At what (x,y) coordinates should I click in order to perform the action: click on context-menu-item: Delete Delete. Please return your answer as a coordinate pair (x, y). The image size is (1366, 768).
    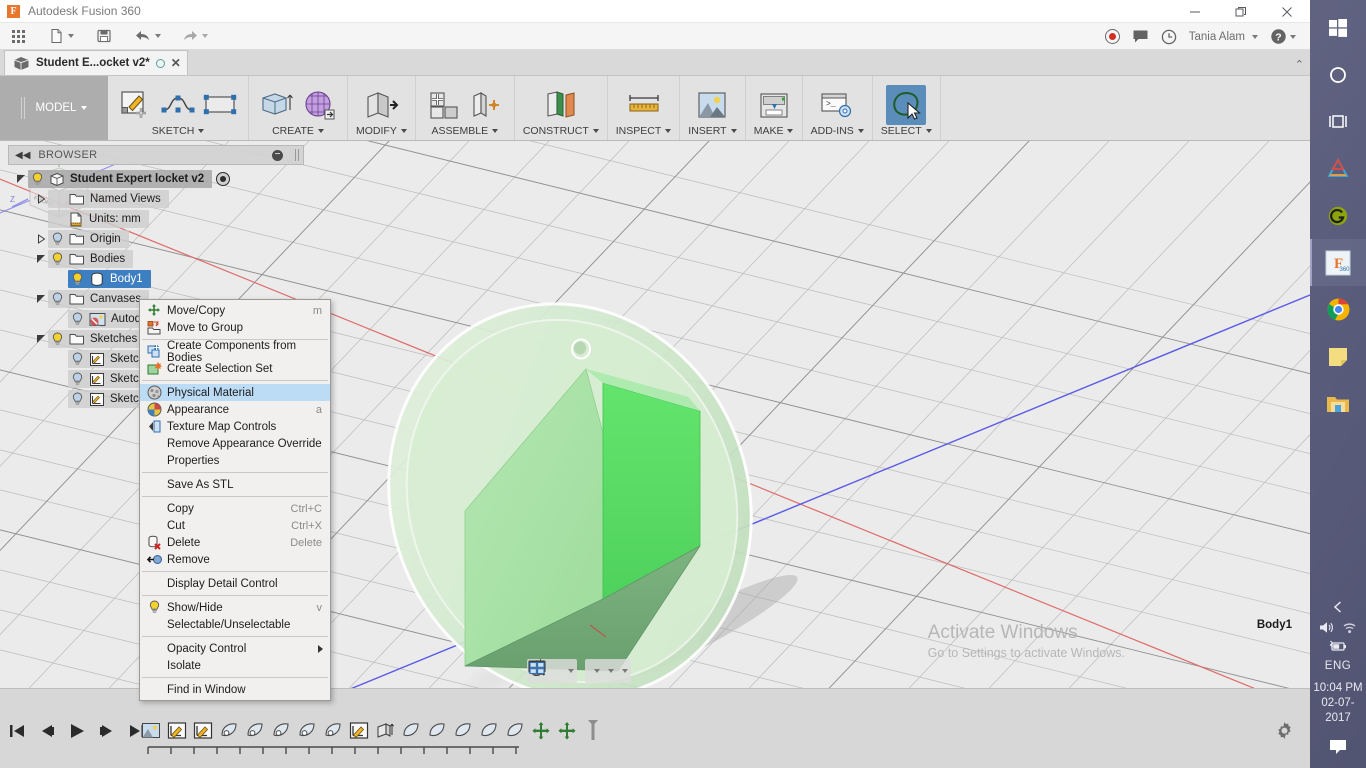
    Looking at the image, I should click on (235, 542).